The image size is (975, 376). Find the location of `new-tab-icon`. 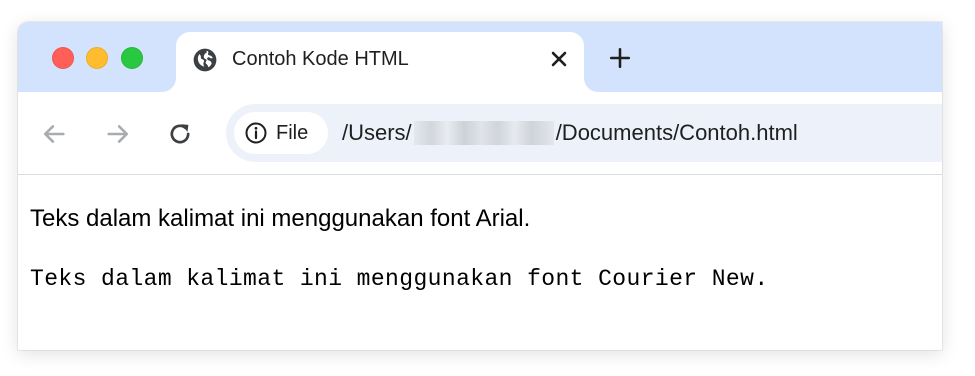

new-tab-icon is located at coordinates (620, 58).